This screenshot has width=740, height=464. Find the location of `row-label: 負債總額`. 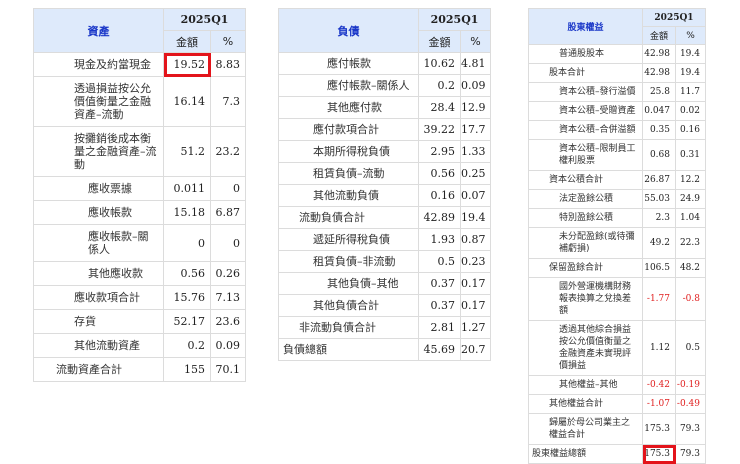

row-label: 負債總額 is located at coordinates (348, 349).